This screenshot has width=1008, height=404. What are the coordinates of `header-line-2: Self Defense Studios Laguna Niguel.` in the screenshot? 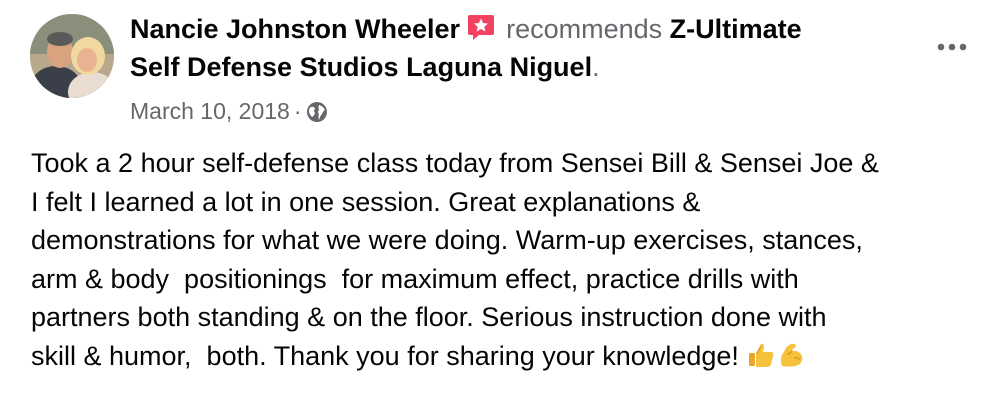 It's located at (530, 67).